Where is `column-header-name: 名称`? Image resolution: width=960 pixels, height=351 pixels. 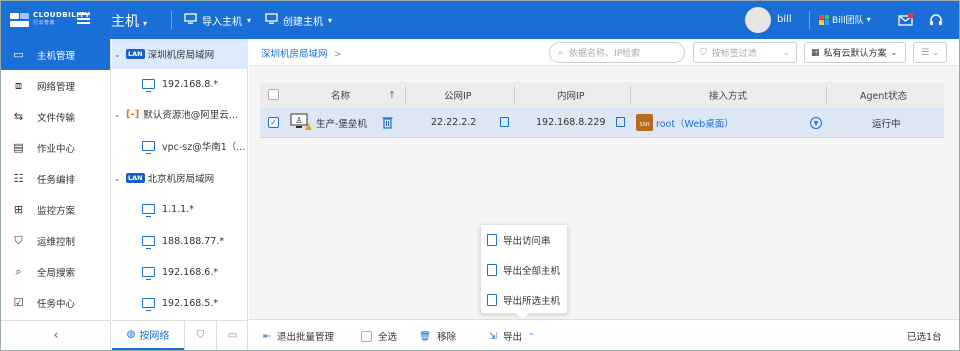 column-header-name: 名称 is located at coordinates (340, 95).